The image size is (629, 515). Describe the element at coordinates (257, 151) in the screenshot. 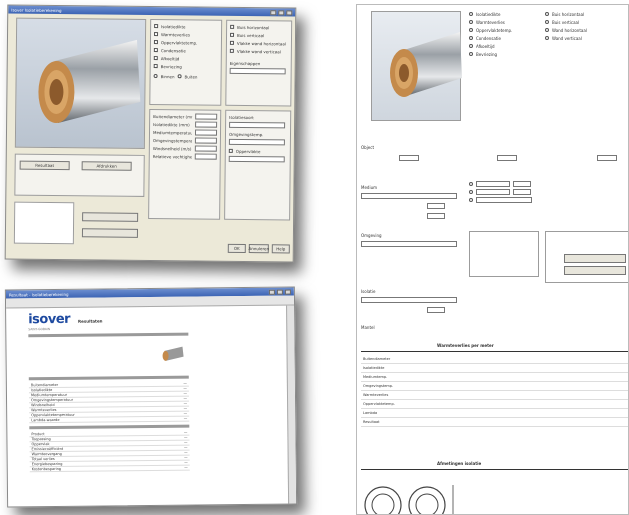

I see `option-row: Oppervlakte` at that location.